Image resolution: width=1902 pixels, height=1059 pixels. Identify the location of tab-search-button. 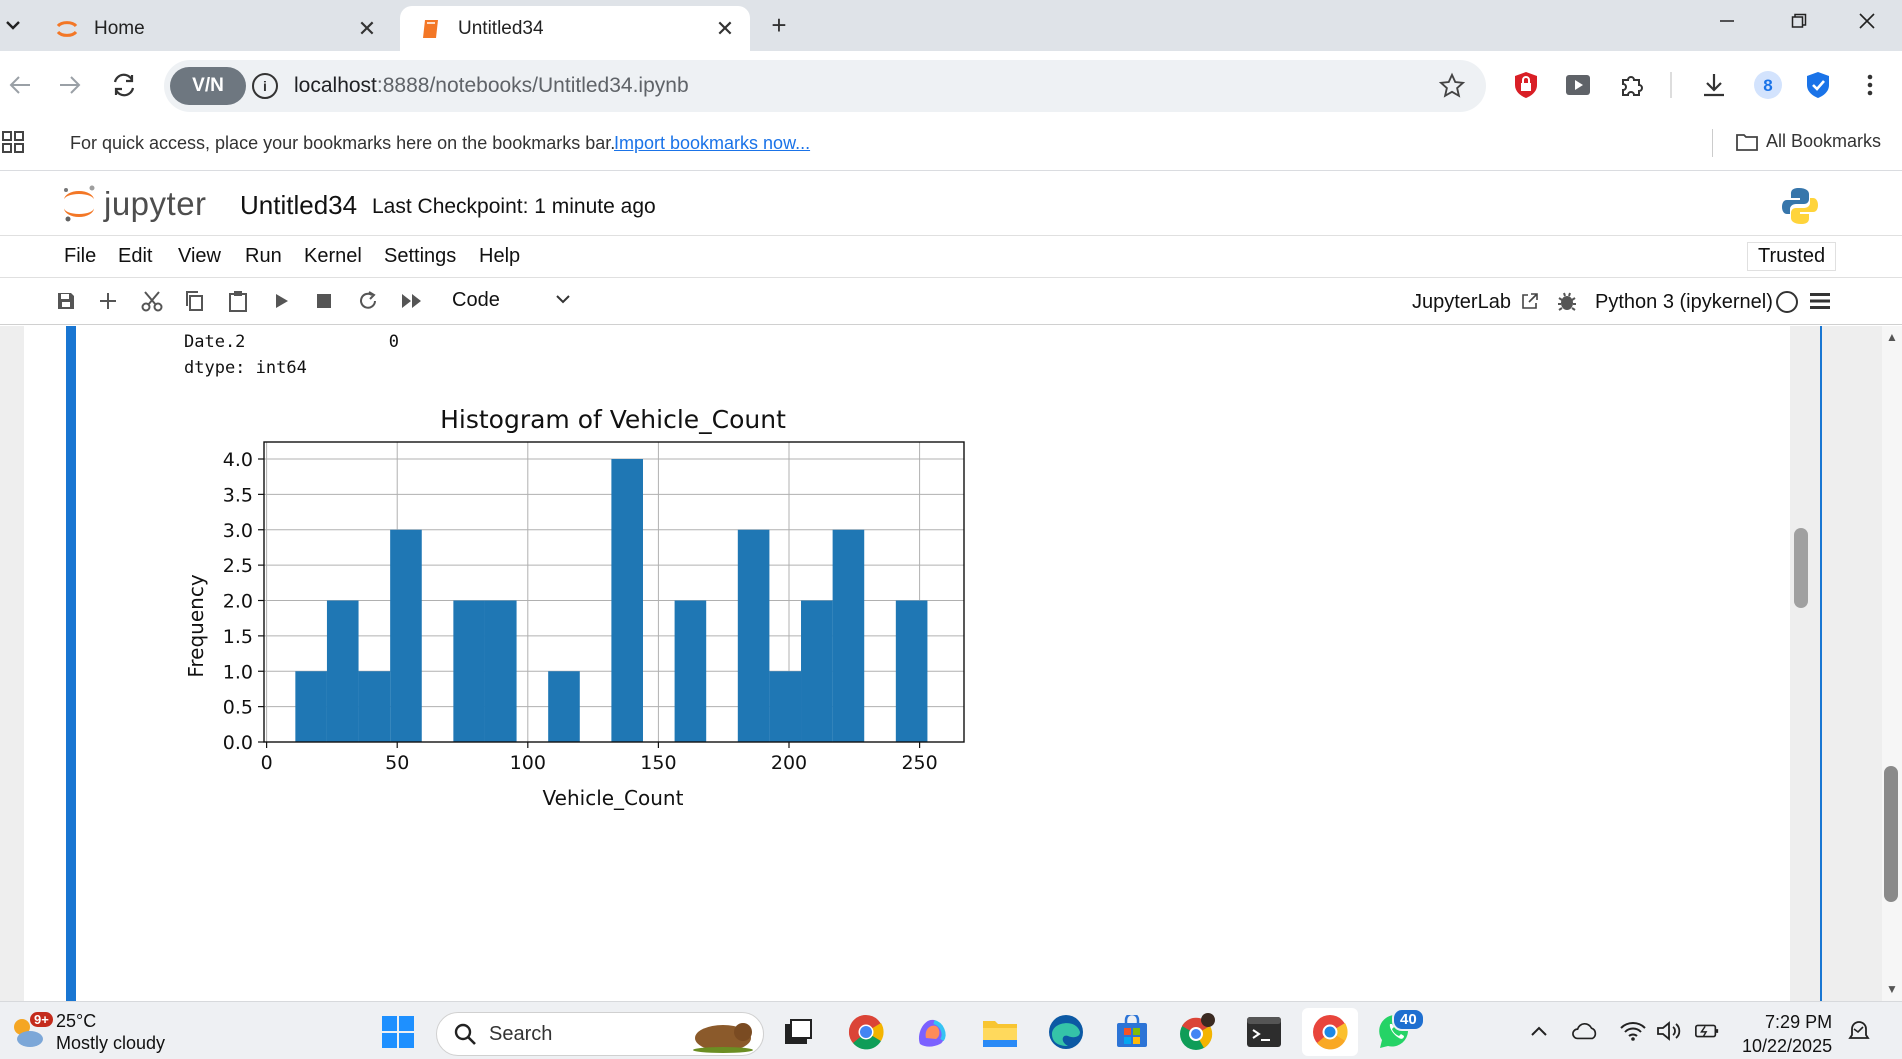
(13, 25).